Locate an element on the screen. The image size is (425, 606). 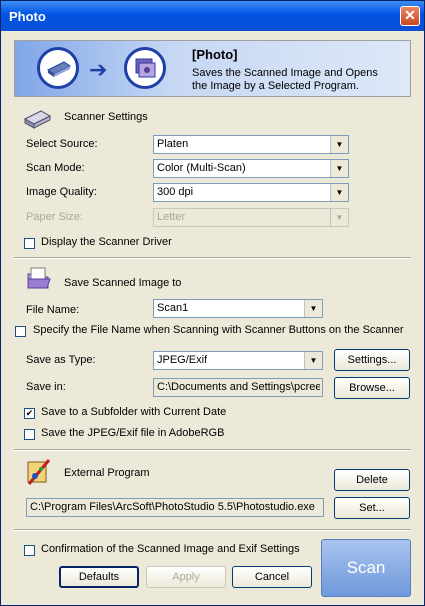
folder-icon is located at coordinates (39, 278).